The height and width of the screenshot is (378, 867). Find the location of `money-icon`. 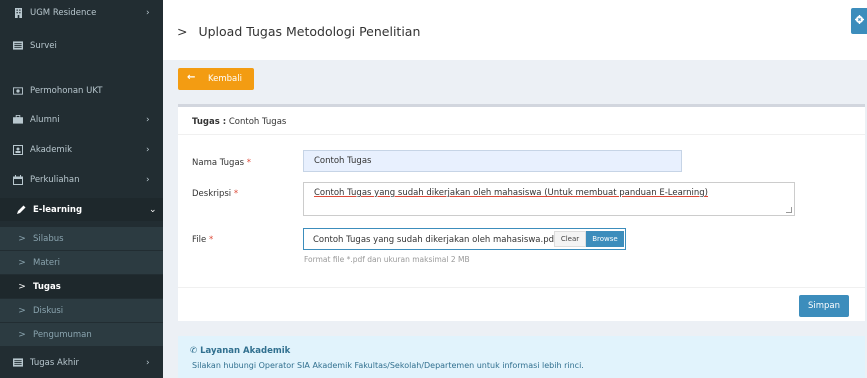

money-icon is located at coordinates (18, 91).